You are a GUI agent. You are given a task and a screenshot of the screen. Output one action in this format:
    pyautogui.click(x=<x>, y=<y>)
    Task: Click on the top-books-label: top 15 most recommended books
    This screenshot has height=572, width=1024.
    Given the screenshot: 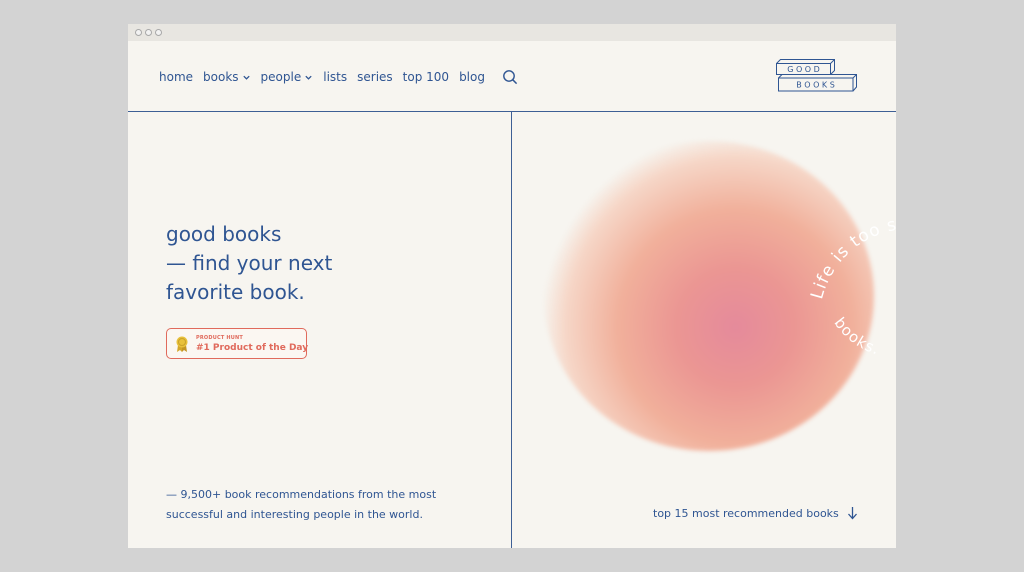 What is the action you would take?
    pyautogui.click(x=746, y=513)
    